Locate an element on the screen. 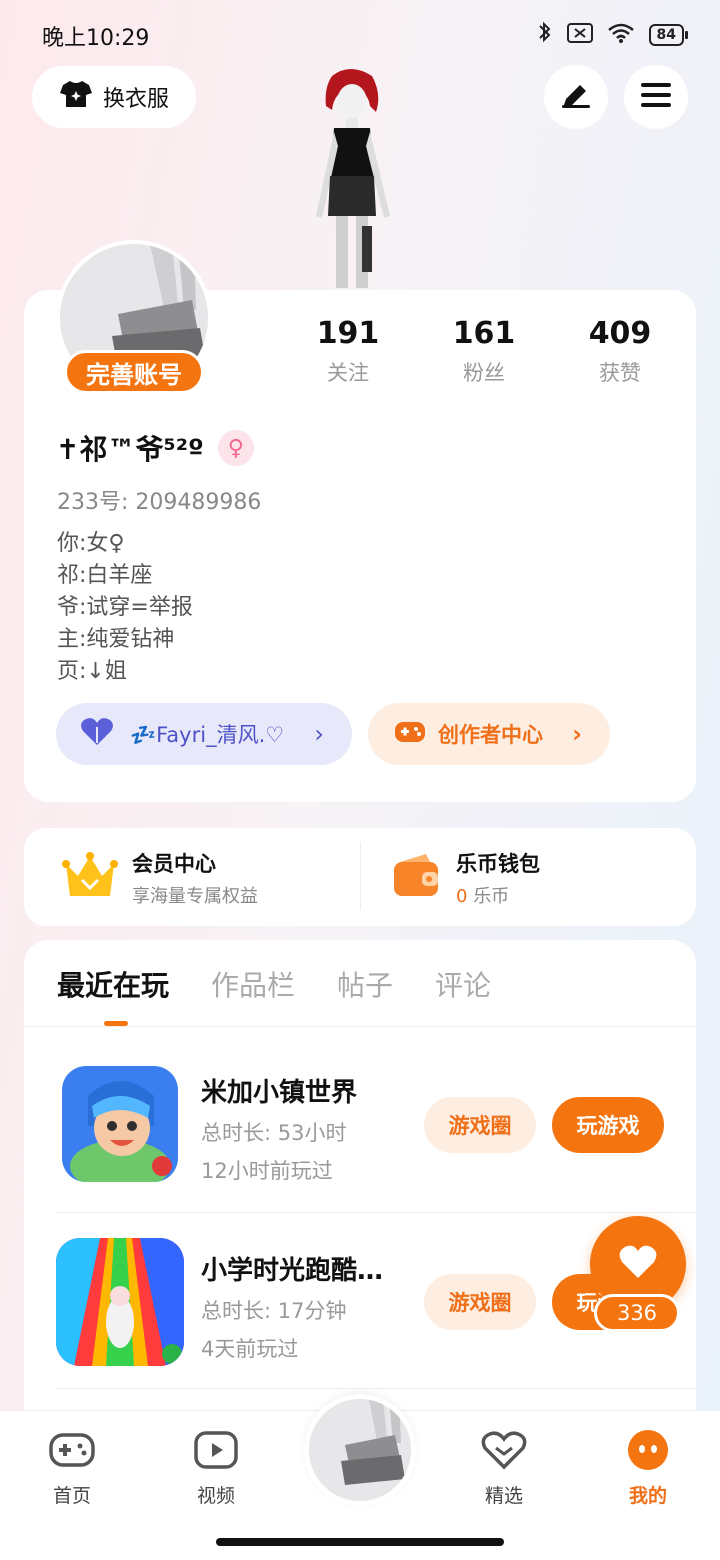 Image resolution: width=720 pixels, height=1560 pixels. creator-center-label: 创作者中心 is located at coordinates (490, 735).